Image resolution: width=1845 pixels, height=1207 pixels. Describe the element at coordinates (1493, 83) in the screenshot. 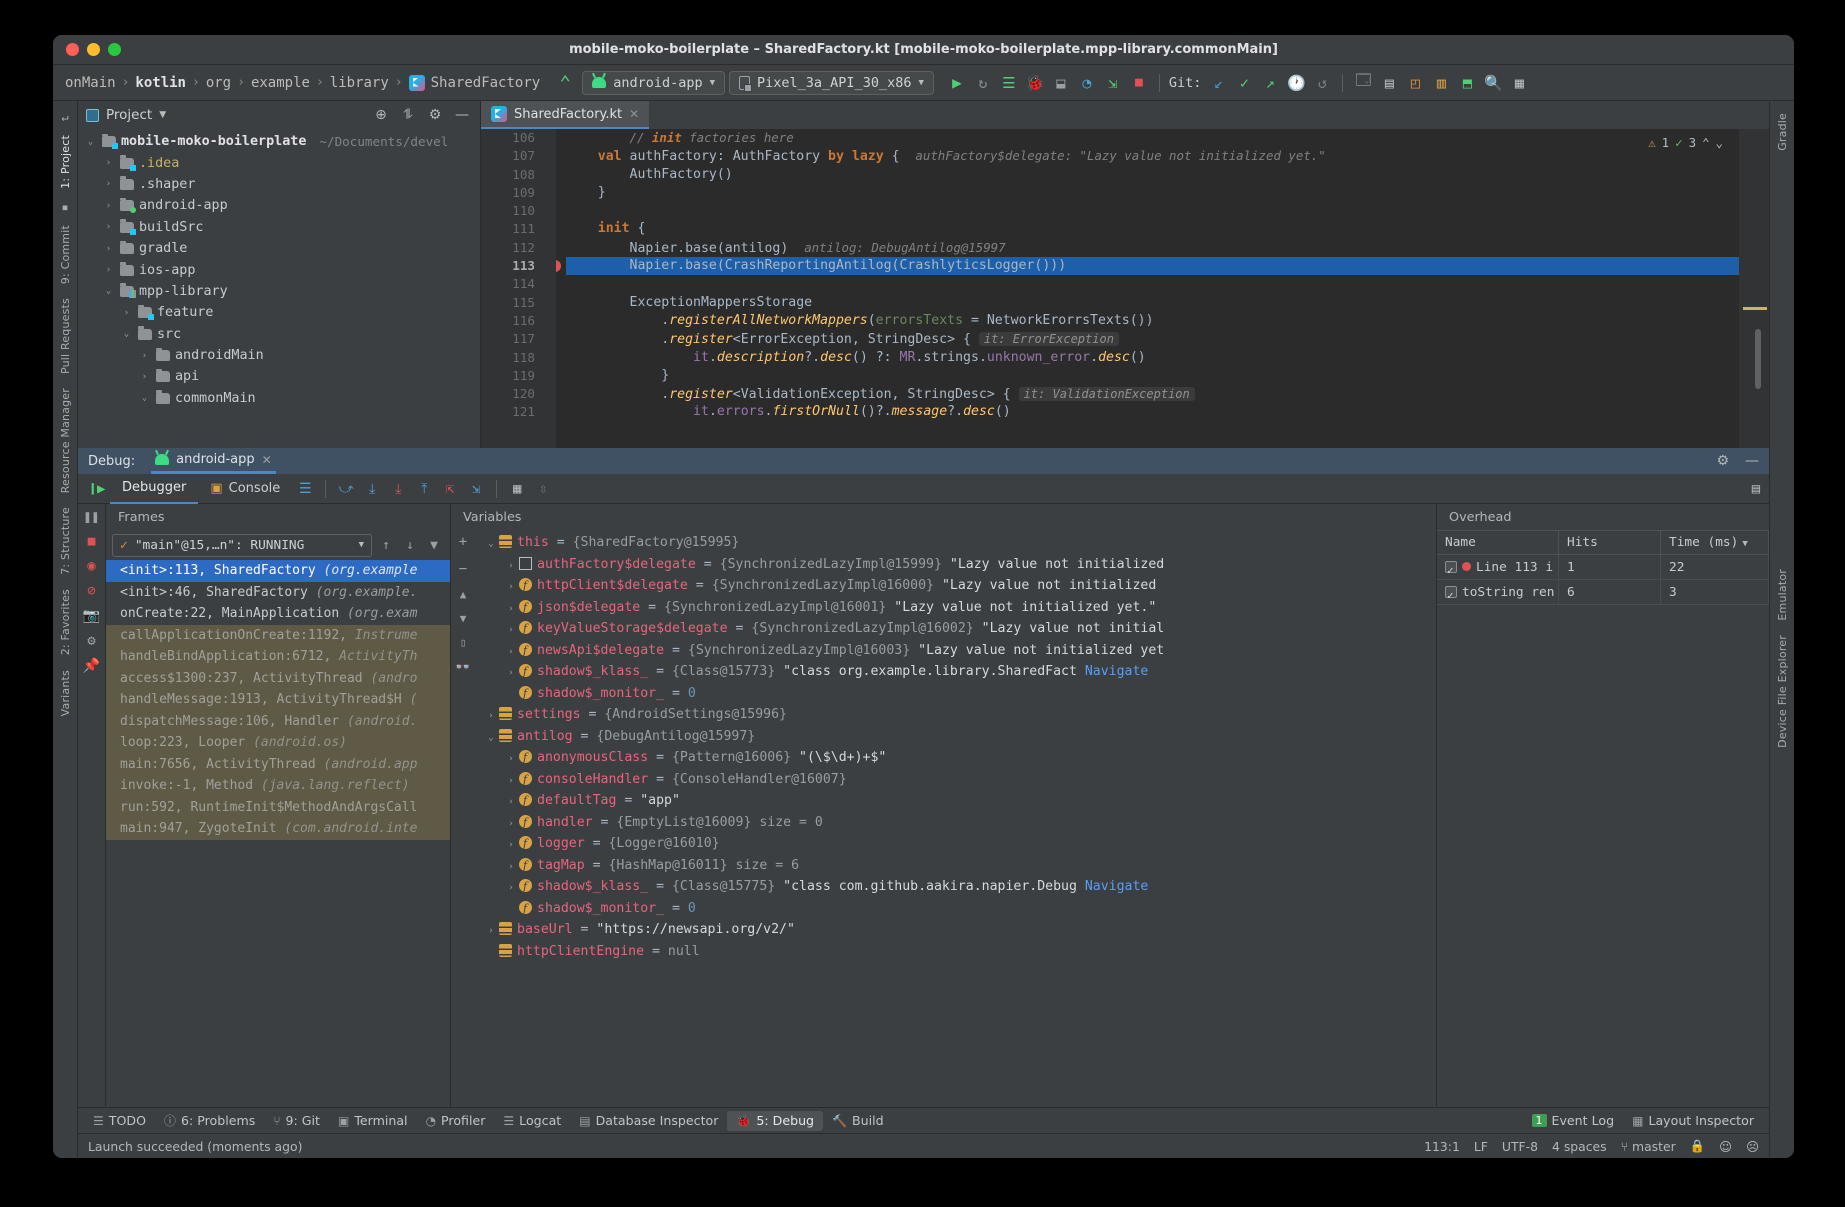

I see `search-icon: 🔍` at that location.